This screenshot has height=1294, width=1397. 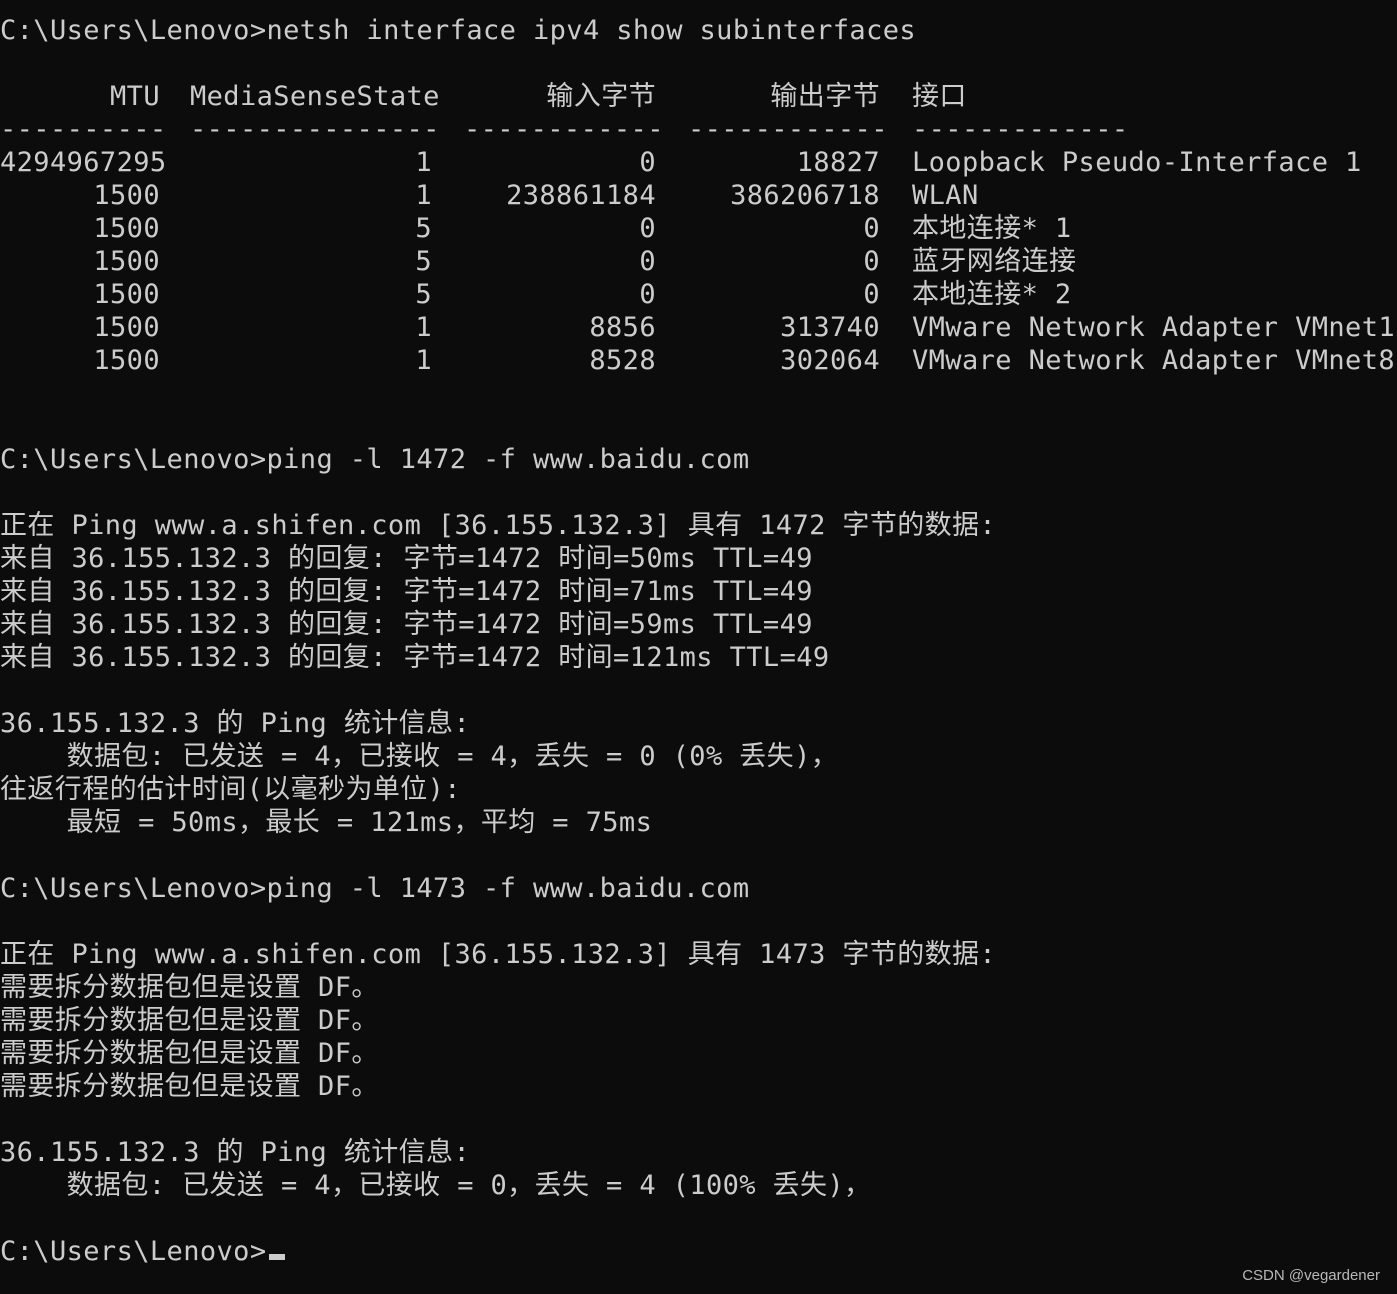 I want to click on header-bytes-out: 输出字节, so click(x=825, y=96).